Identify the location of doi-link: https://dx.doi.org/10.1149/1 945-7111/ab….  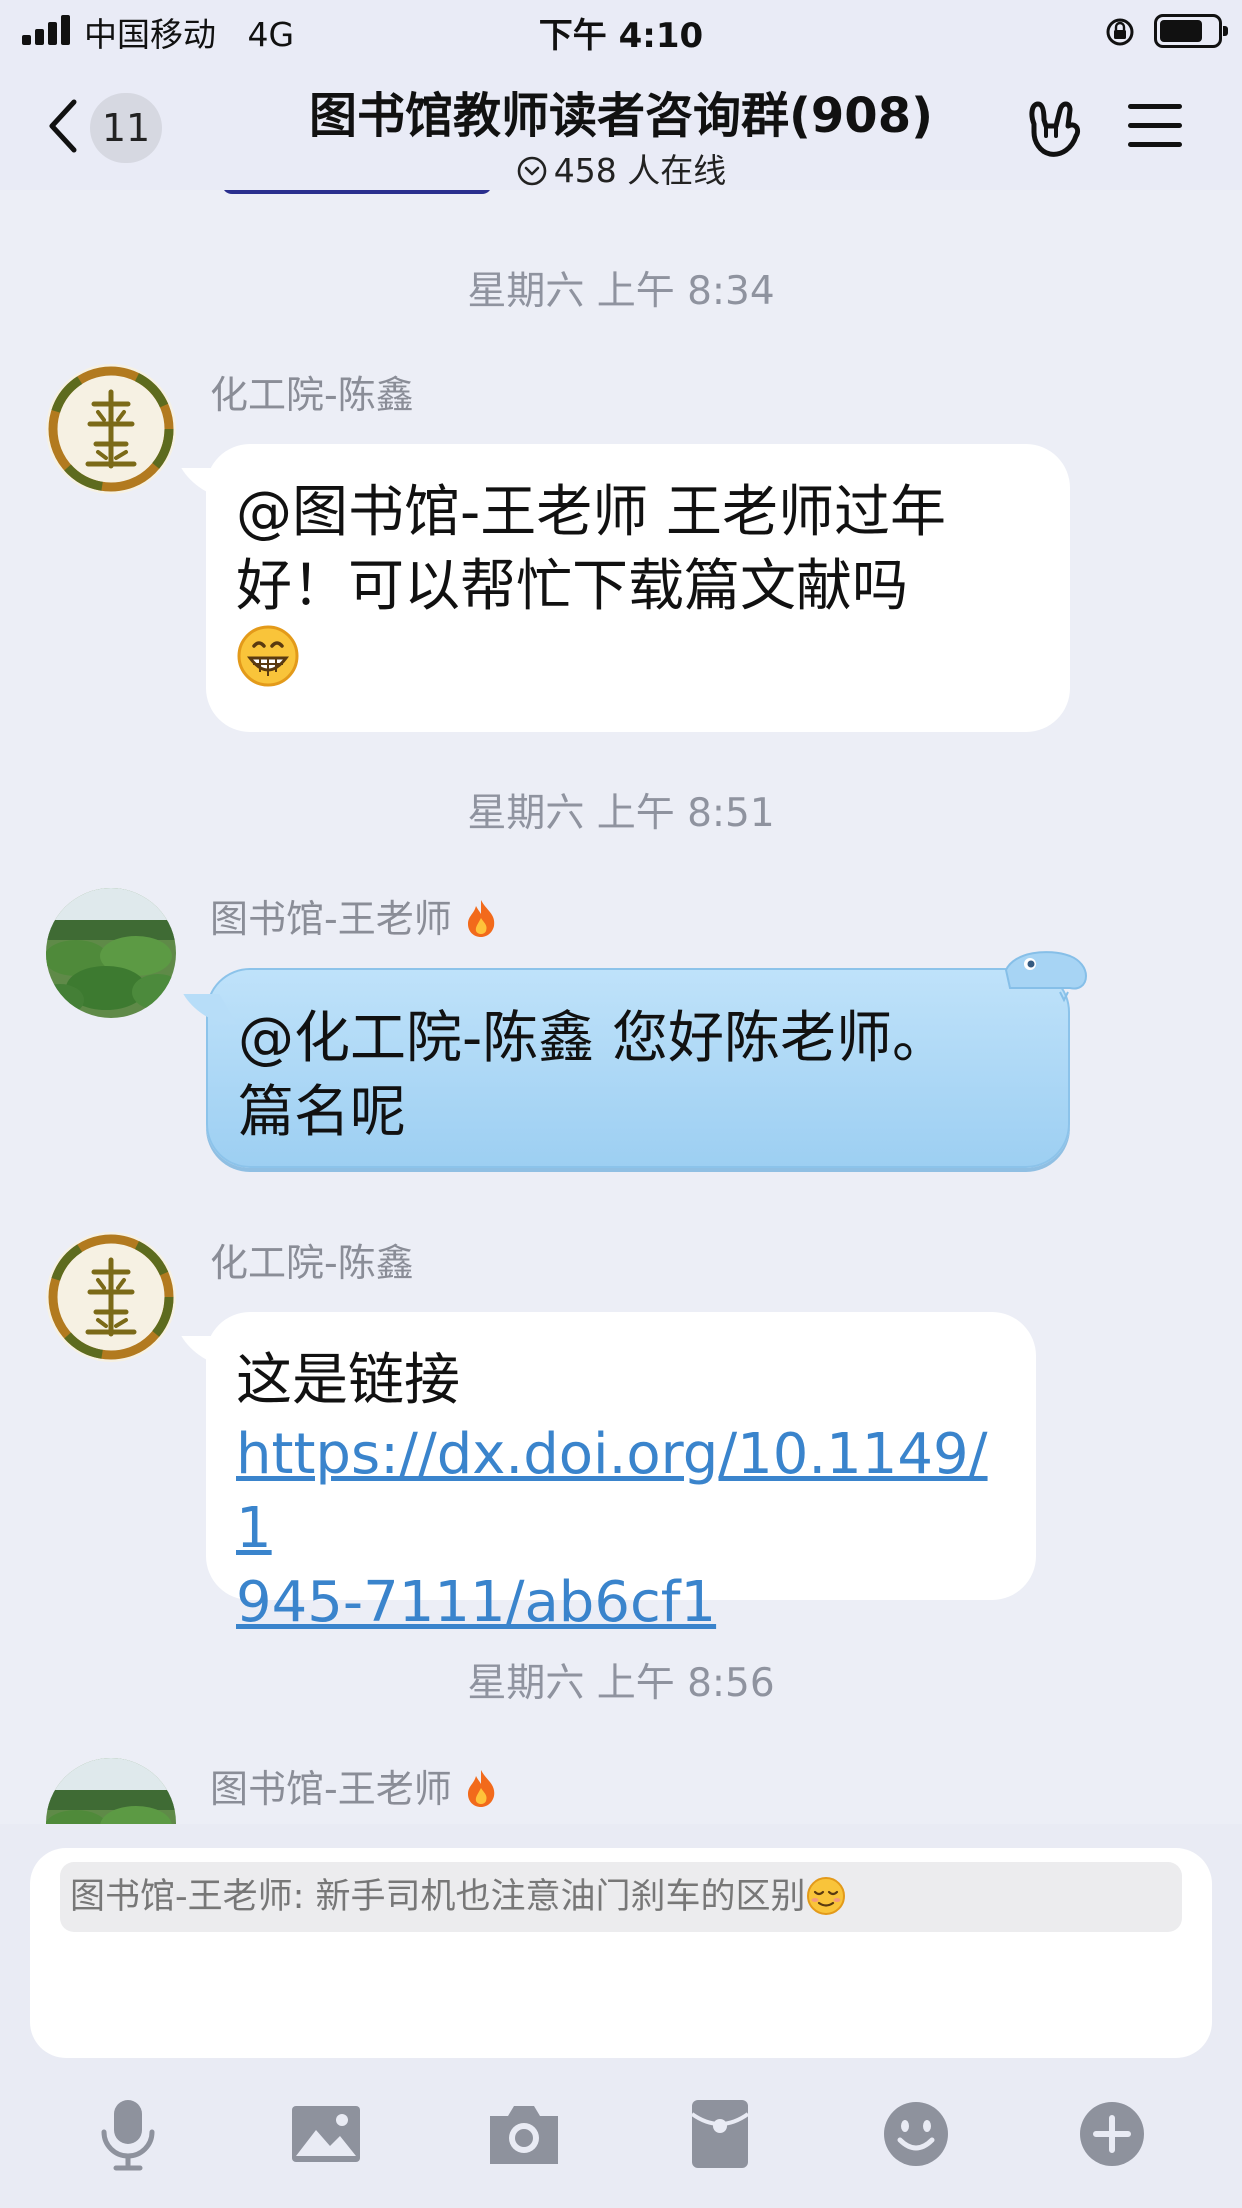
(622, 1529).